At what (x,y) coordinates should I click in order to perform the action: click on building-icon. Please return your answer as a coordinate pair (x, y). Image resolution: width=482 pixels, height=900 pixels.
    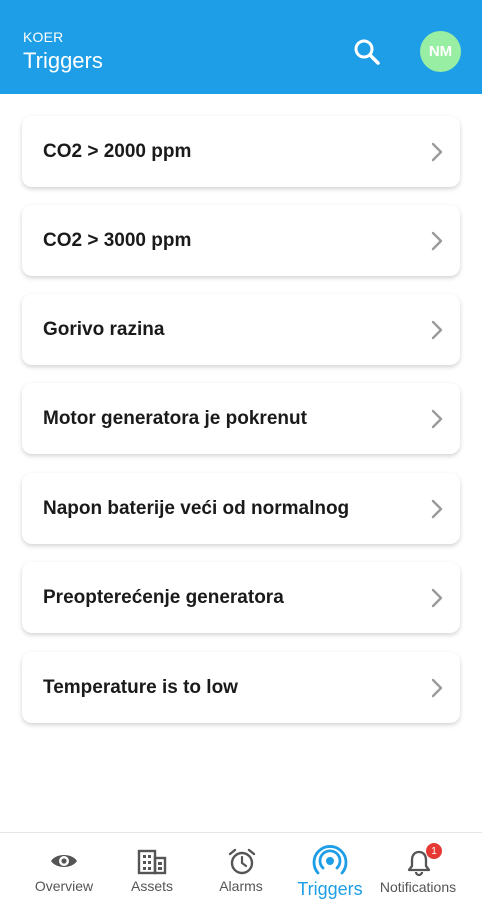
    Looking at the image, I should click on (152, 862).